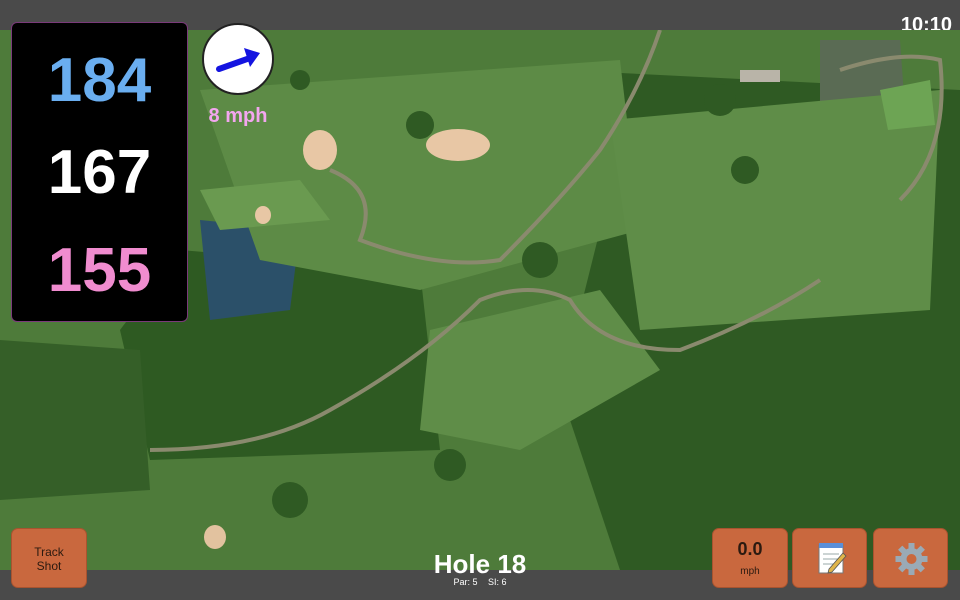  I want to click on yardage-panel: 184 167 155, so click(99, 172).